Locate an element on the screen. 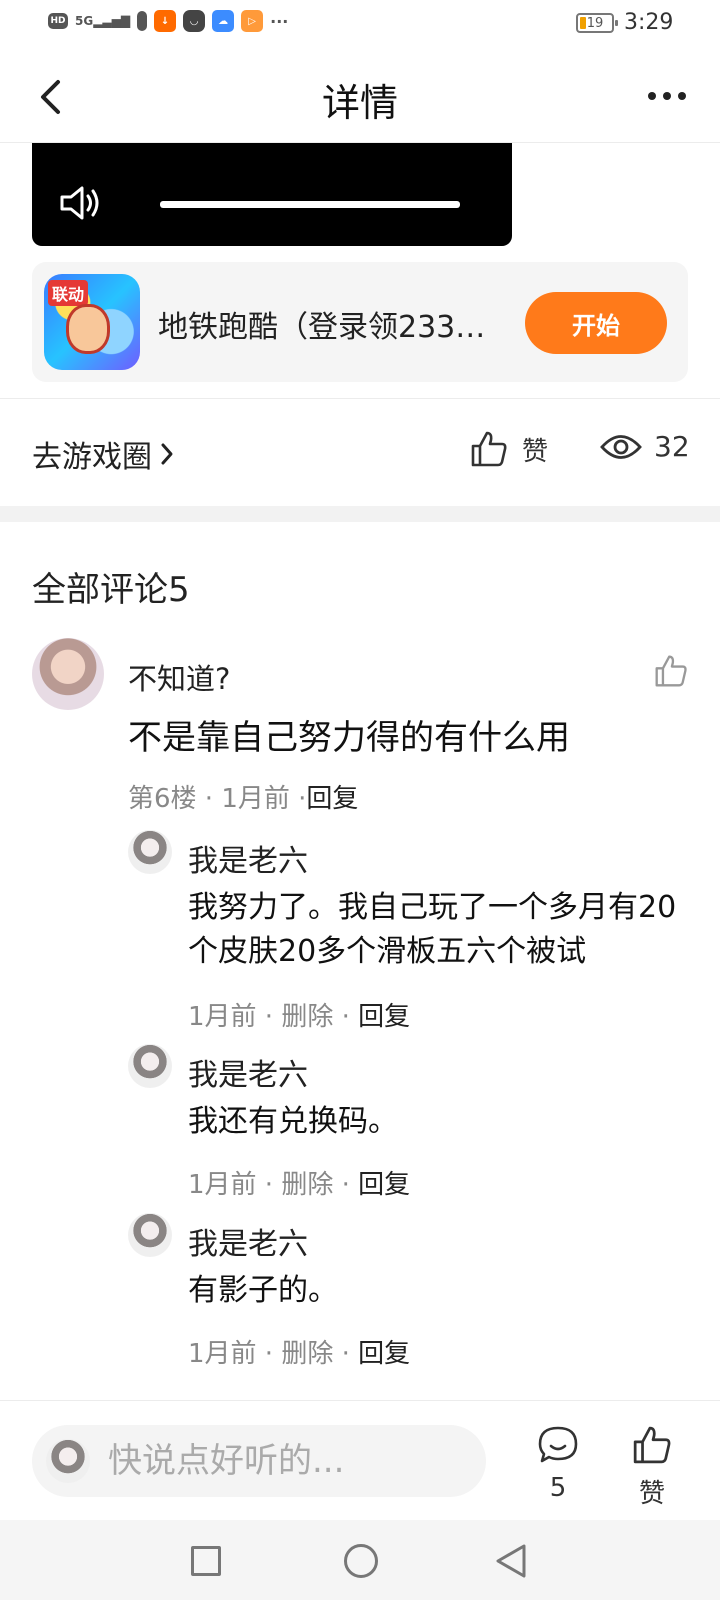  game-card: 联动 地铁跑酷（登录领233… 开始 is located at coordinates (360, 322).